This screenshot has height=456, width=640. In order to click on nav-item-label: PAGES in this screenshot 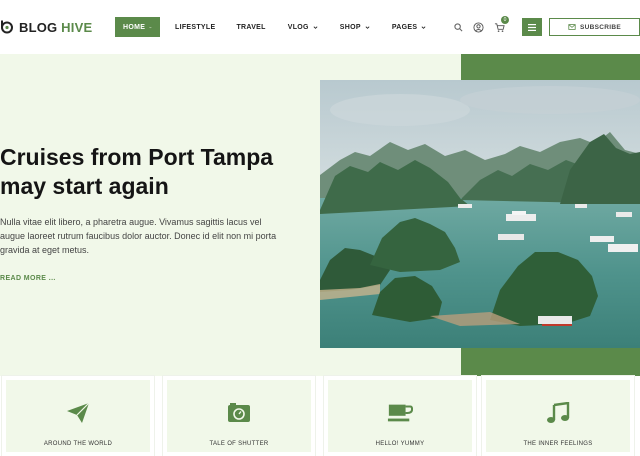, I will do `click(404, 27)`.